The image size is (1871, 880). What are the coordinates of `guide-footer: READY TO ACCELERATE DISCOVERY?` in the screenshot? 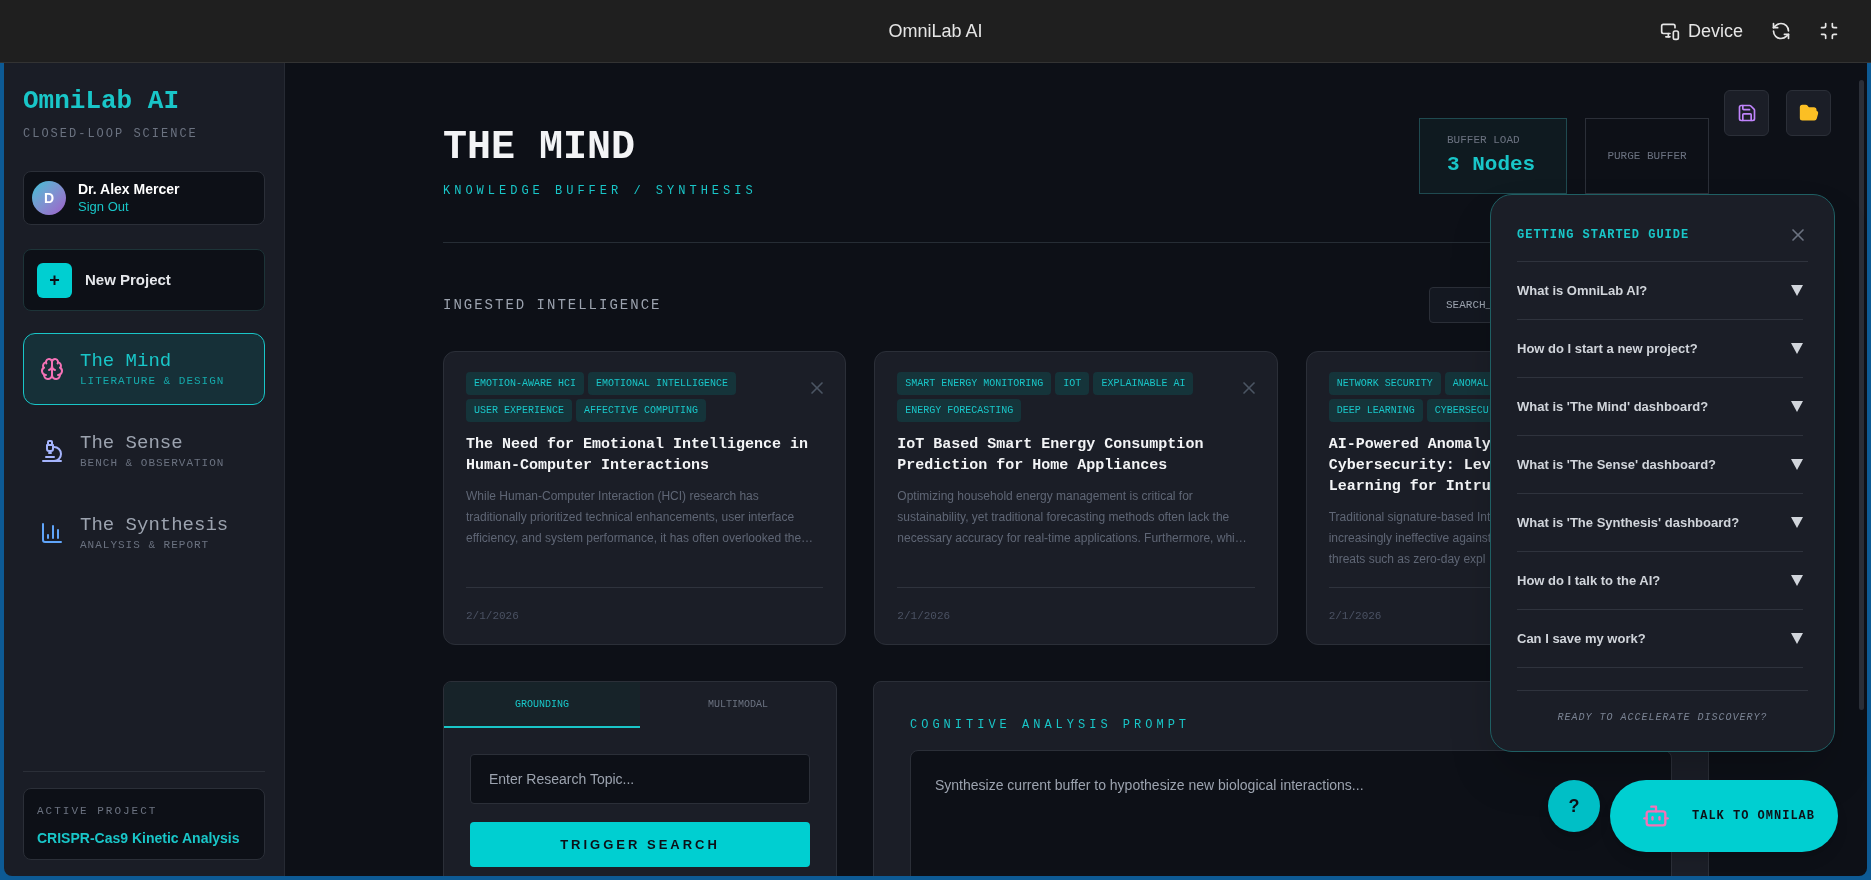 It's located at (1662, 717).